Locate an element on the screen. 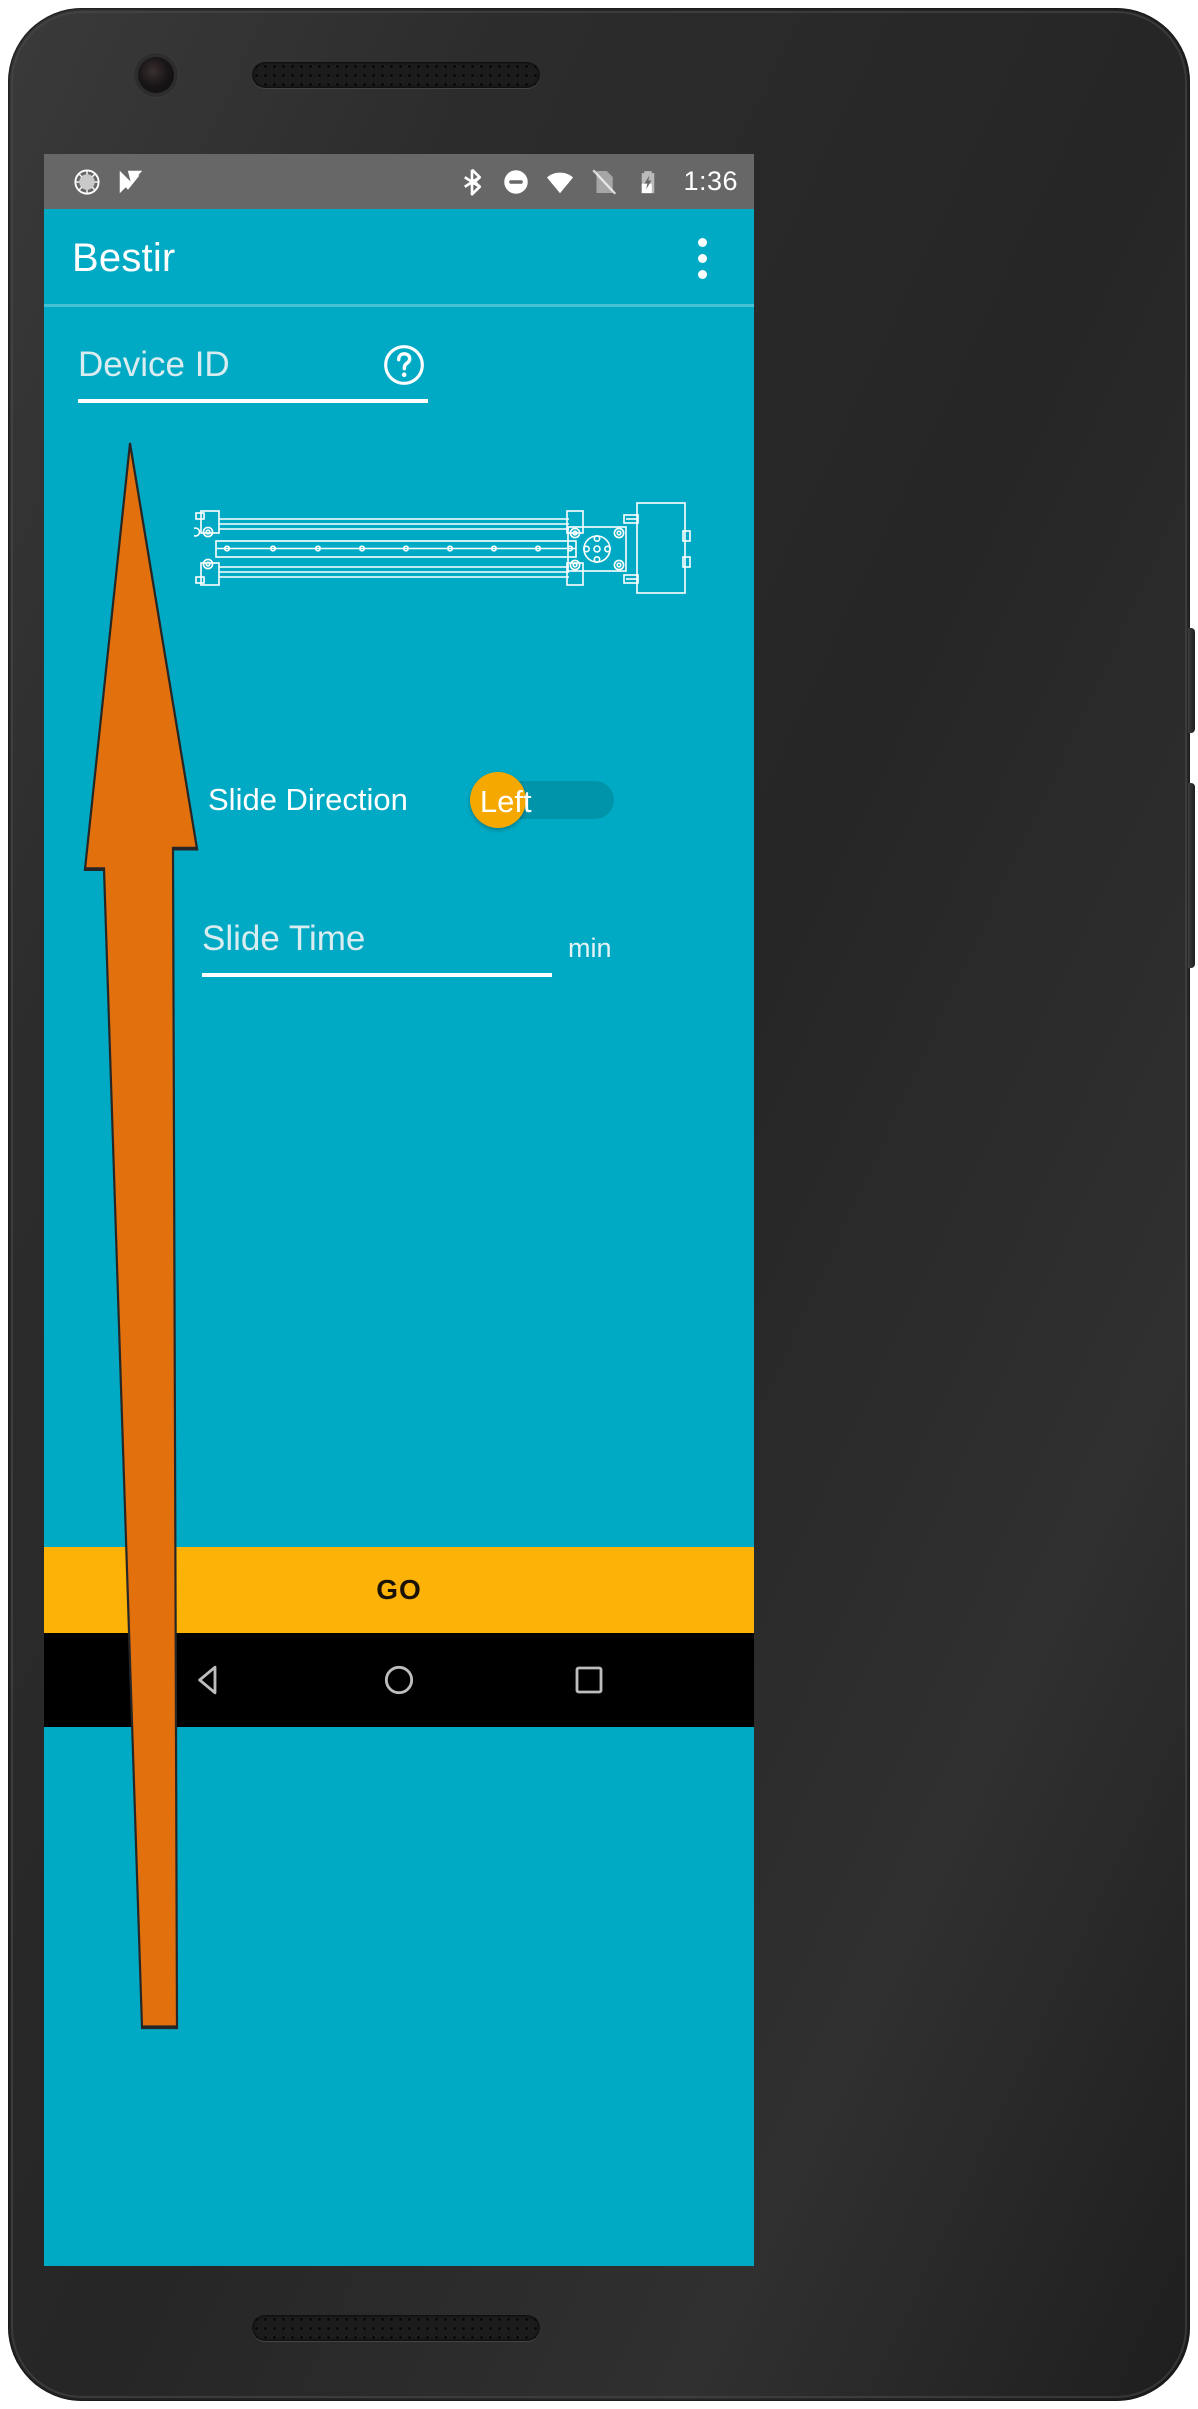 The height and width of the screenshot is (2409, 1198). device-id-input is located at coordinates (253, 374).